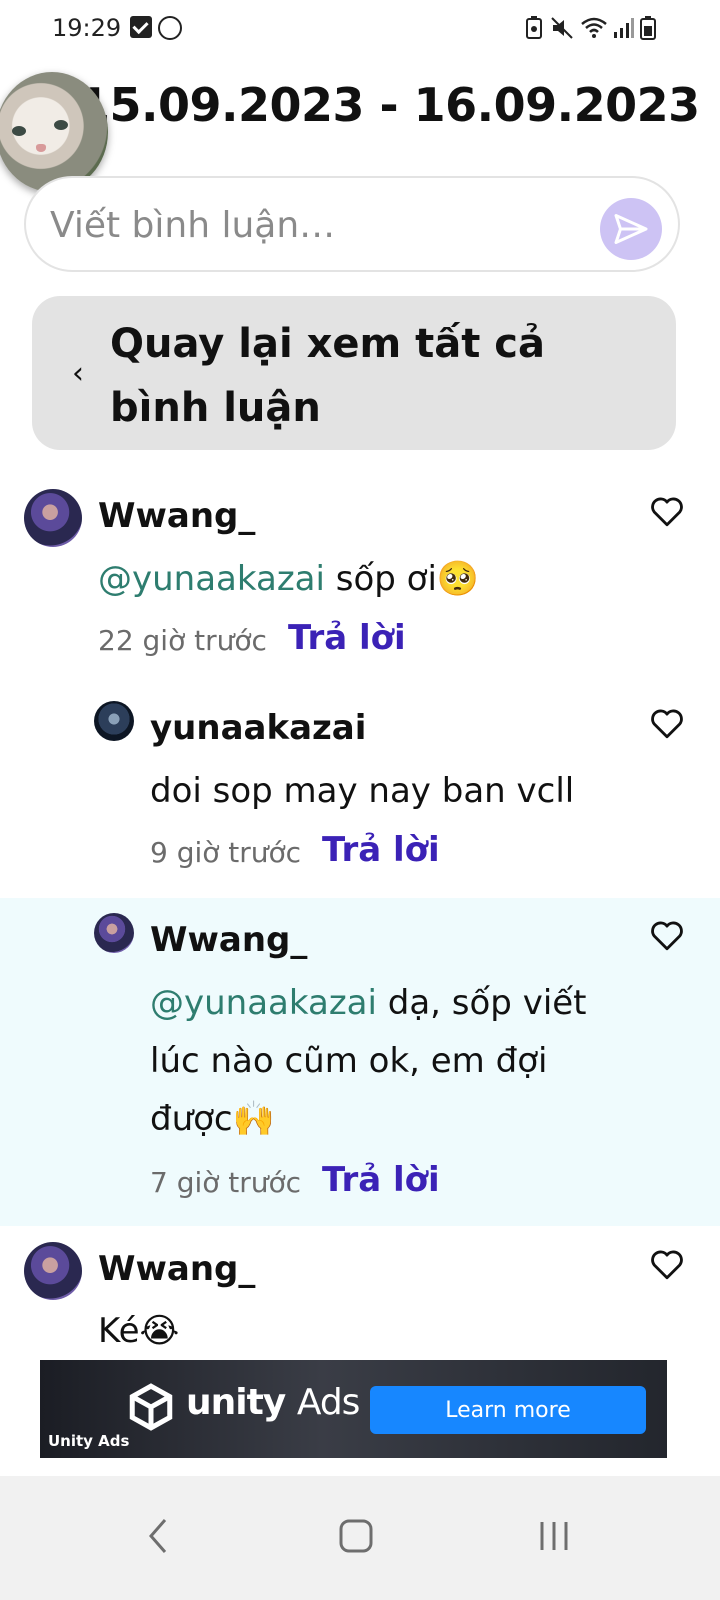  I want to click on back-to-all-comments-label: Quay lại xem tất cả bình luận, so click(327, 376).